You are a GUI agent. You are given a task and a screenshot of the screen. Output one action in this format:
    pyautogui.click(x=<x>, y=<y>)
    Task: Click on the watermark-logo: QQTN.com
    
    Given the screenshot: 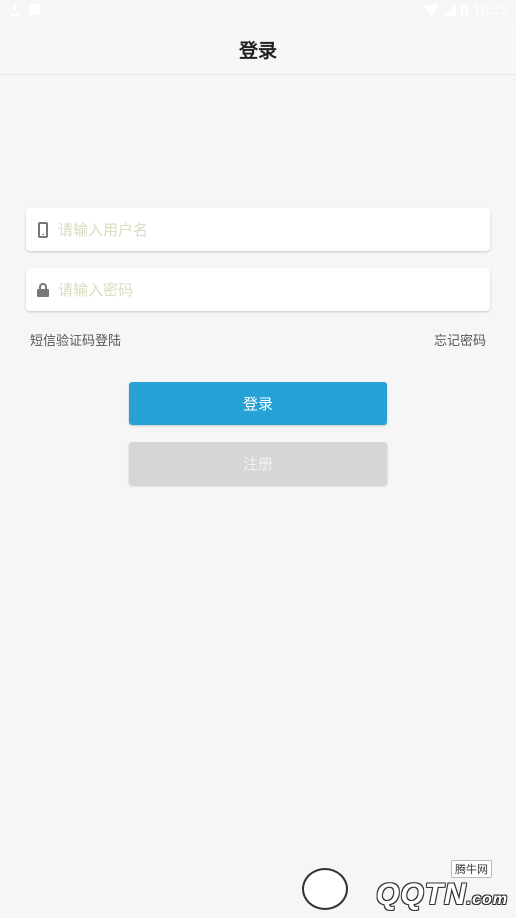 What is the action you would take?
    pyautogui.click(x=442, y=895)
    